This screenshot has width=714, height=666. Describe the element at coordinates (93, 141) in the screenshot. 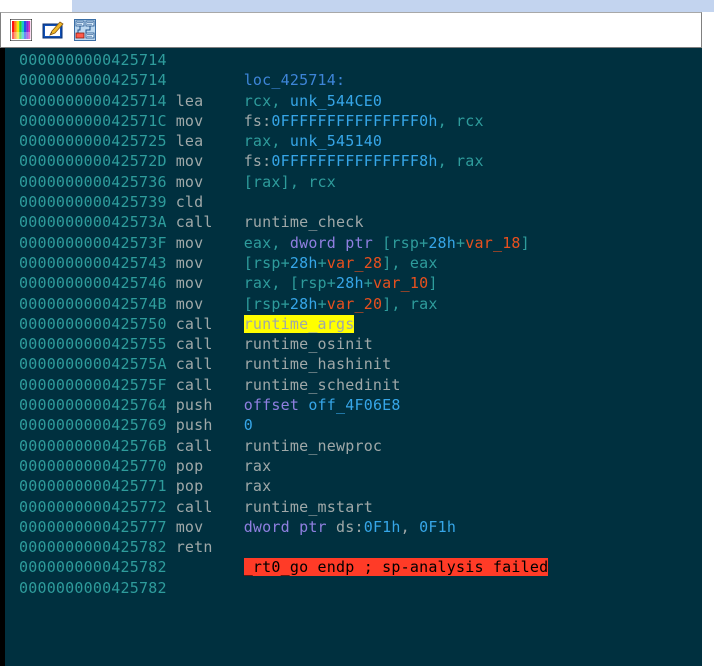

I see `line-address: 0000000000425725` at that location.